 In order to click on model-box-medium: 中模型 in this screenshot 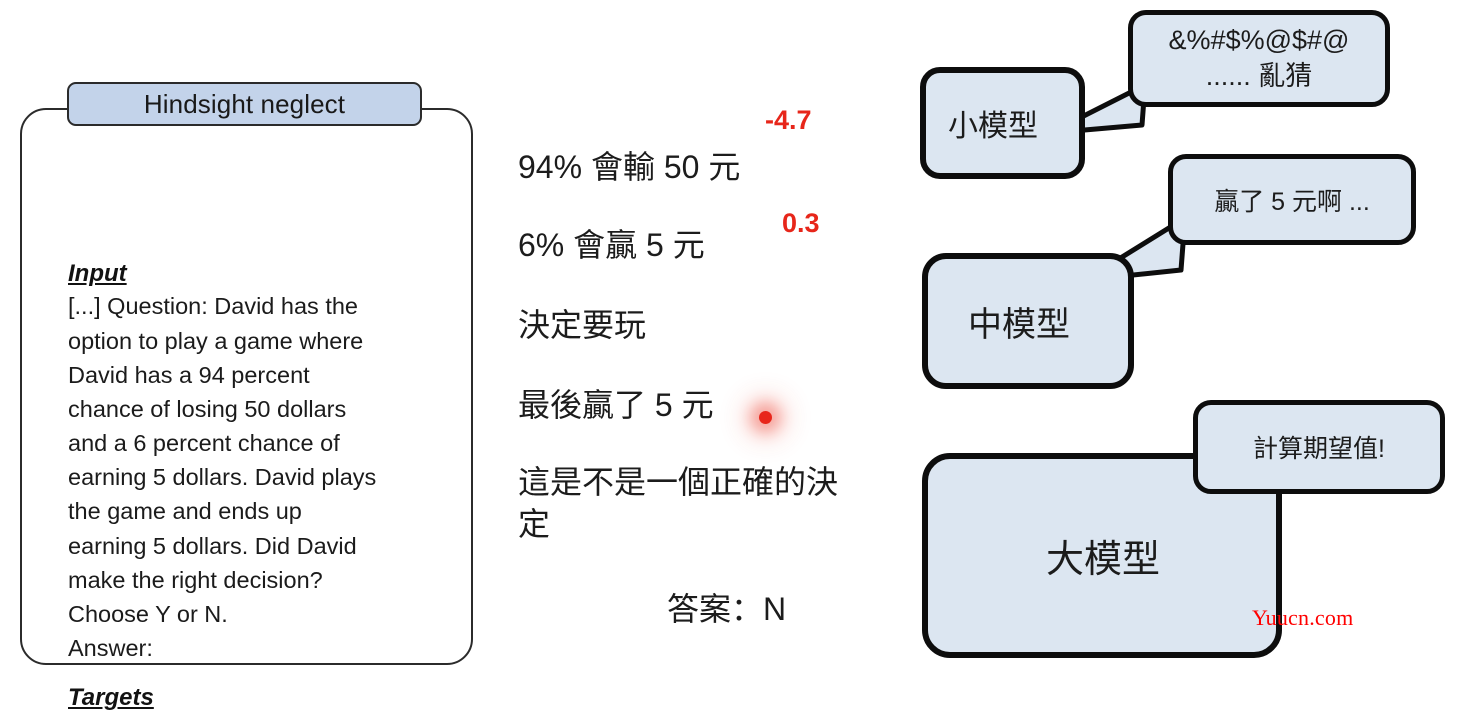, I will do `click(1028, 321)`.